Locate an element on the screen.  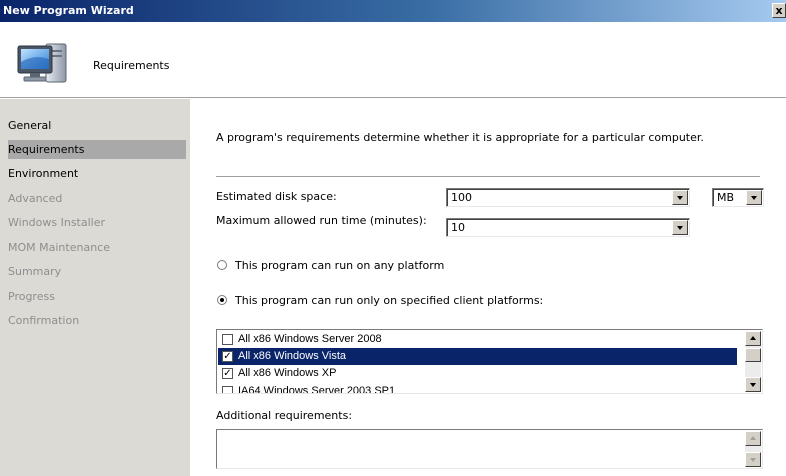
disk-space-value: 100 is located at coordinates (461, 197).